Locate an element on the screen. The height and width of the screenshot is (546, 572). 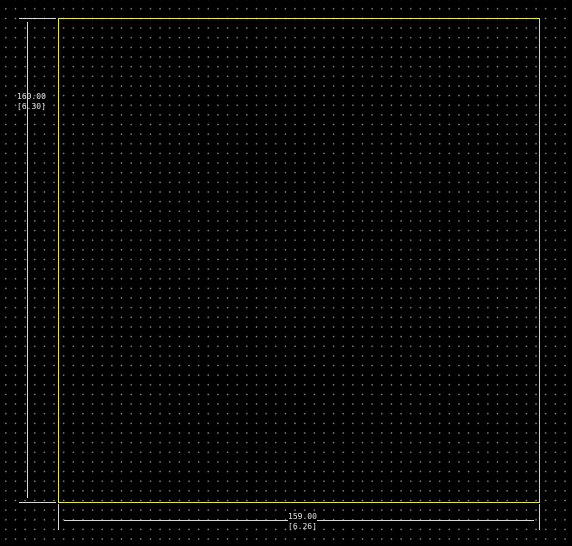
height-dim-inches: [6.30] is located at coordinates (31, 106).